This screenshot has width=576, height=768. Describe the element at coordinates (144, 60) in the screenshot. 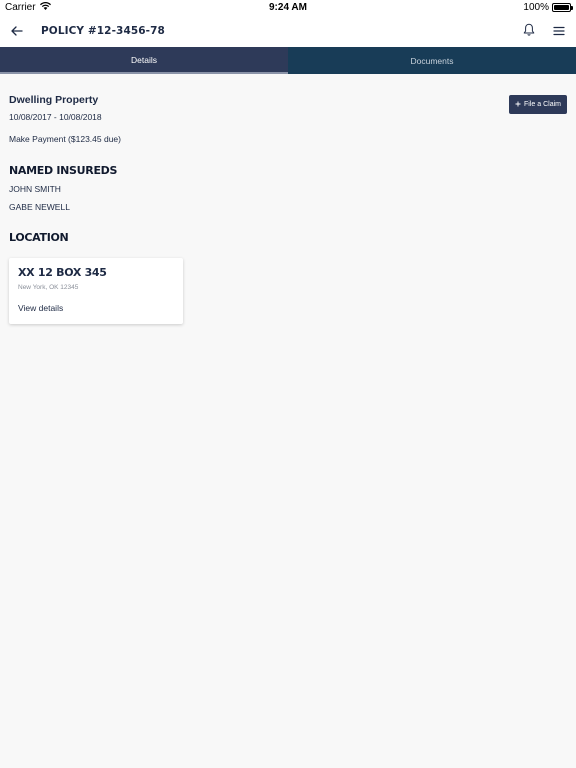

I see `tab-details: Details` at that location.